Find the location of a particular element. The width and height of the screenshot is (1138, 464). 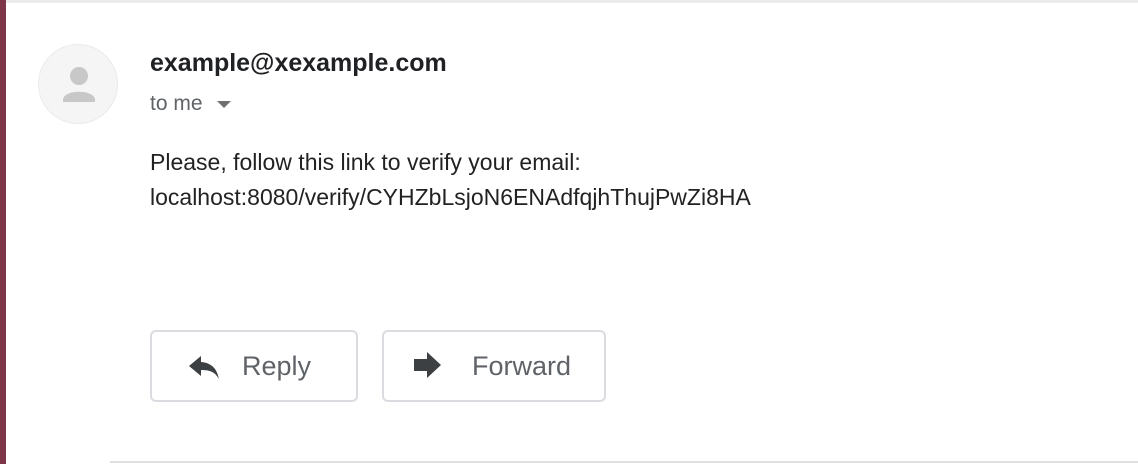

bottom-divider is located at coordinates (624, 462).